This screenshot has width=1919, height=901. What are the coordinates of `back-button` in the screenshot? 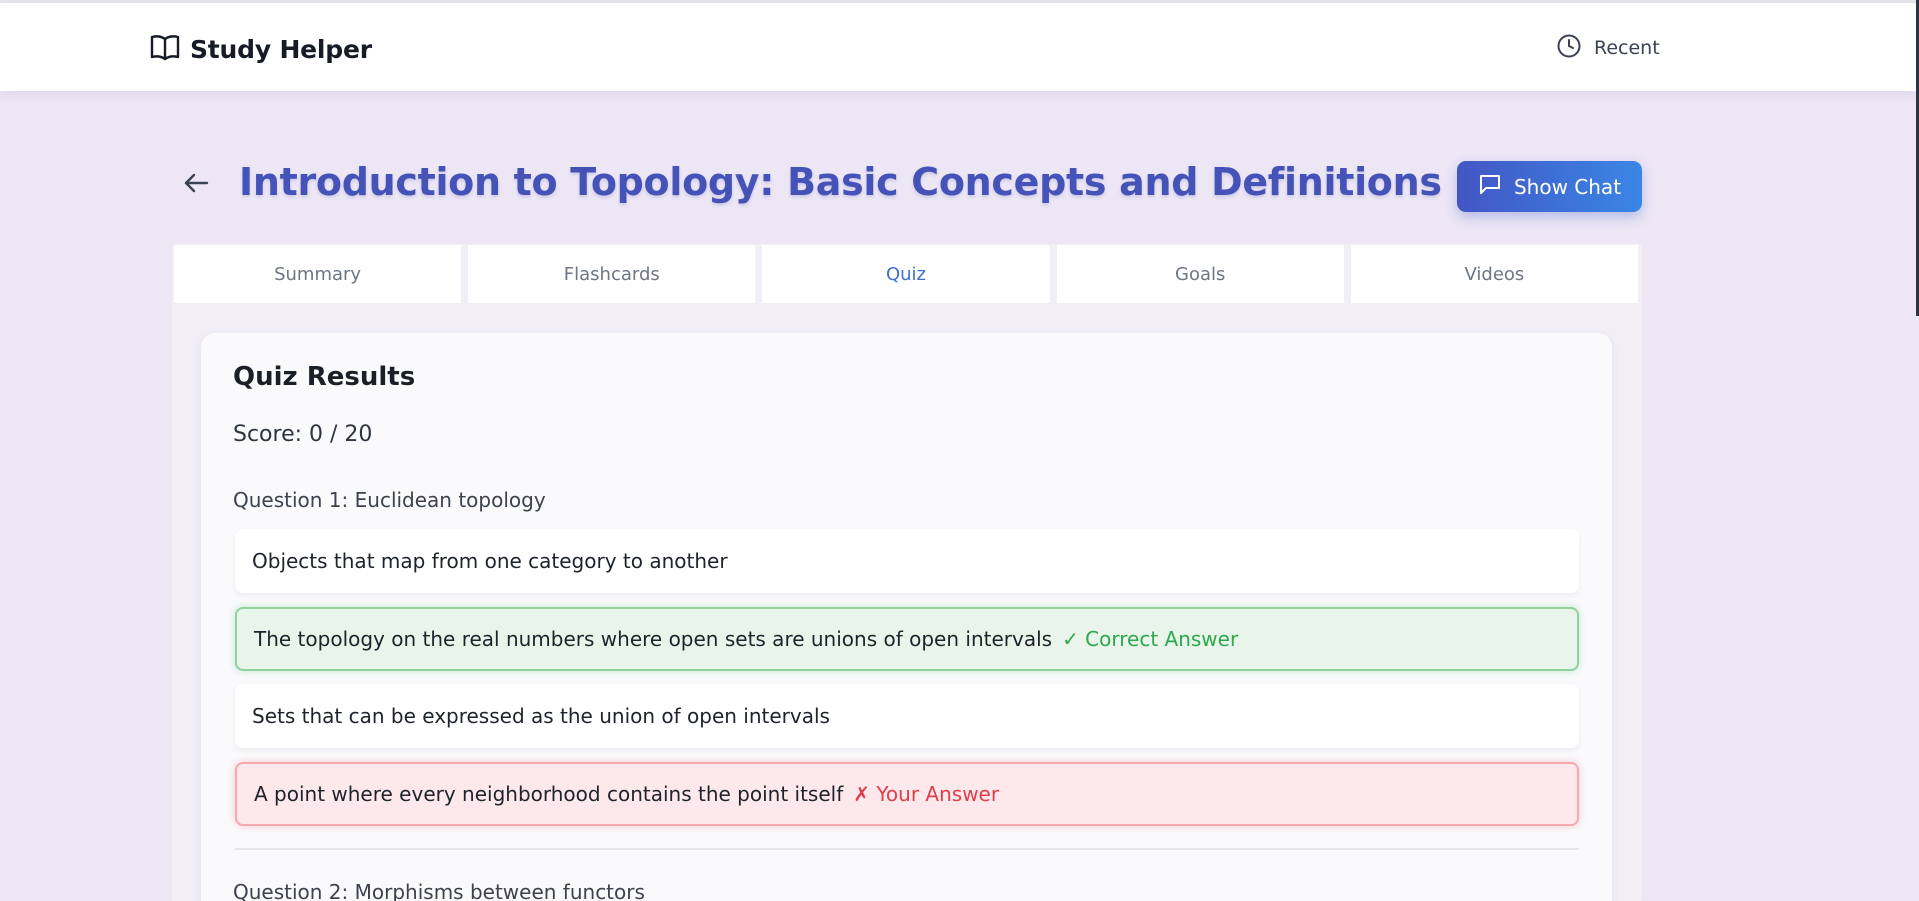 It's located at (196, 185).